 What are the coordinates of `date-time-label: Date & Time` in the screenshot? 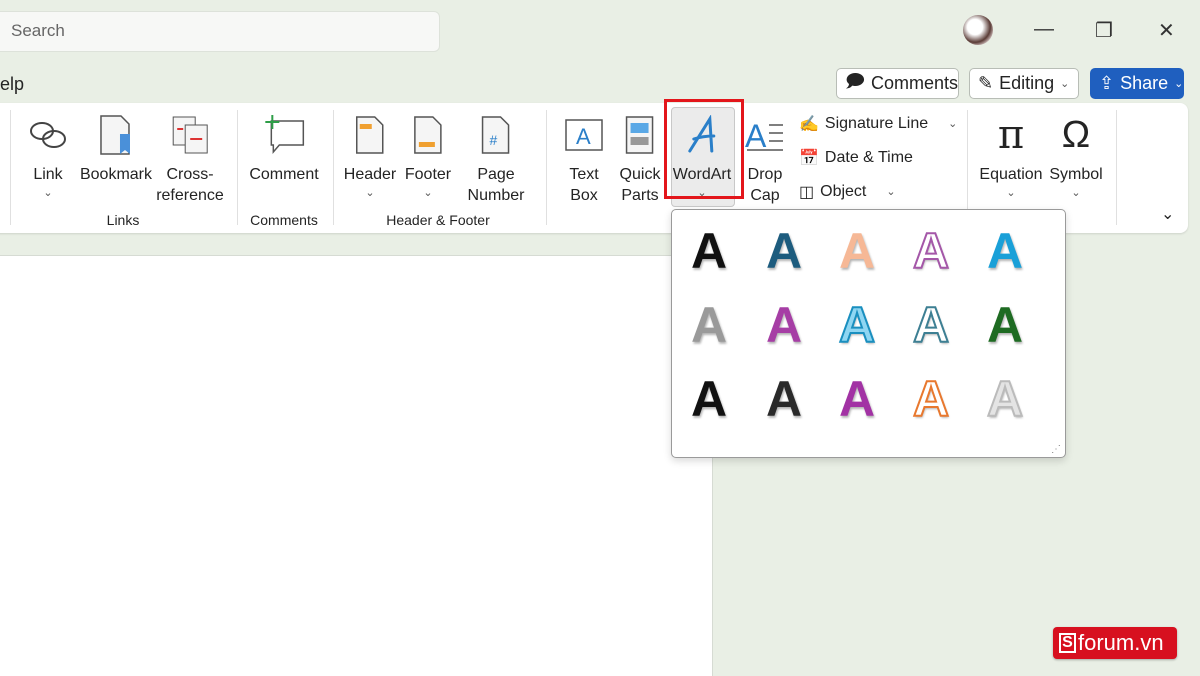 It's located at (868, 157).